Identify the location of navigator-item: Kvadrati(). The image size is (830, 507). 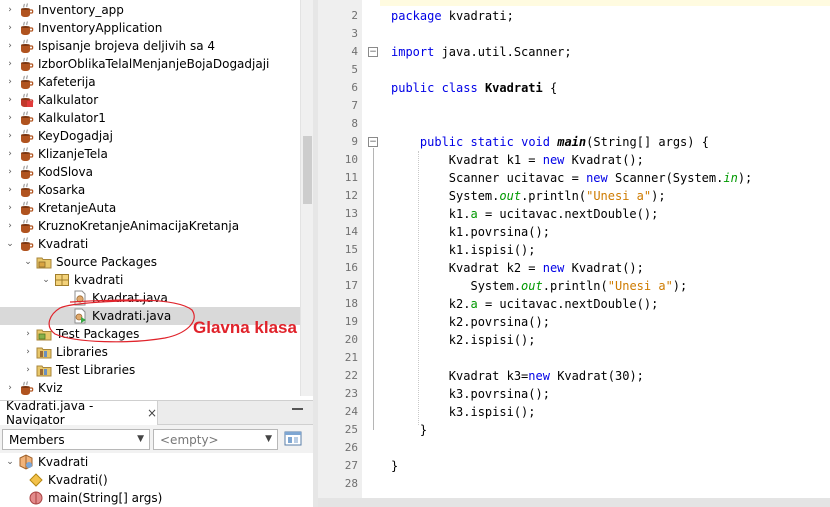
(67, 480).